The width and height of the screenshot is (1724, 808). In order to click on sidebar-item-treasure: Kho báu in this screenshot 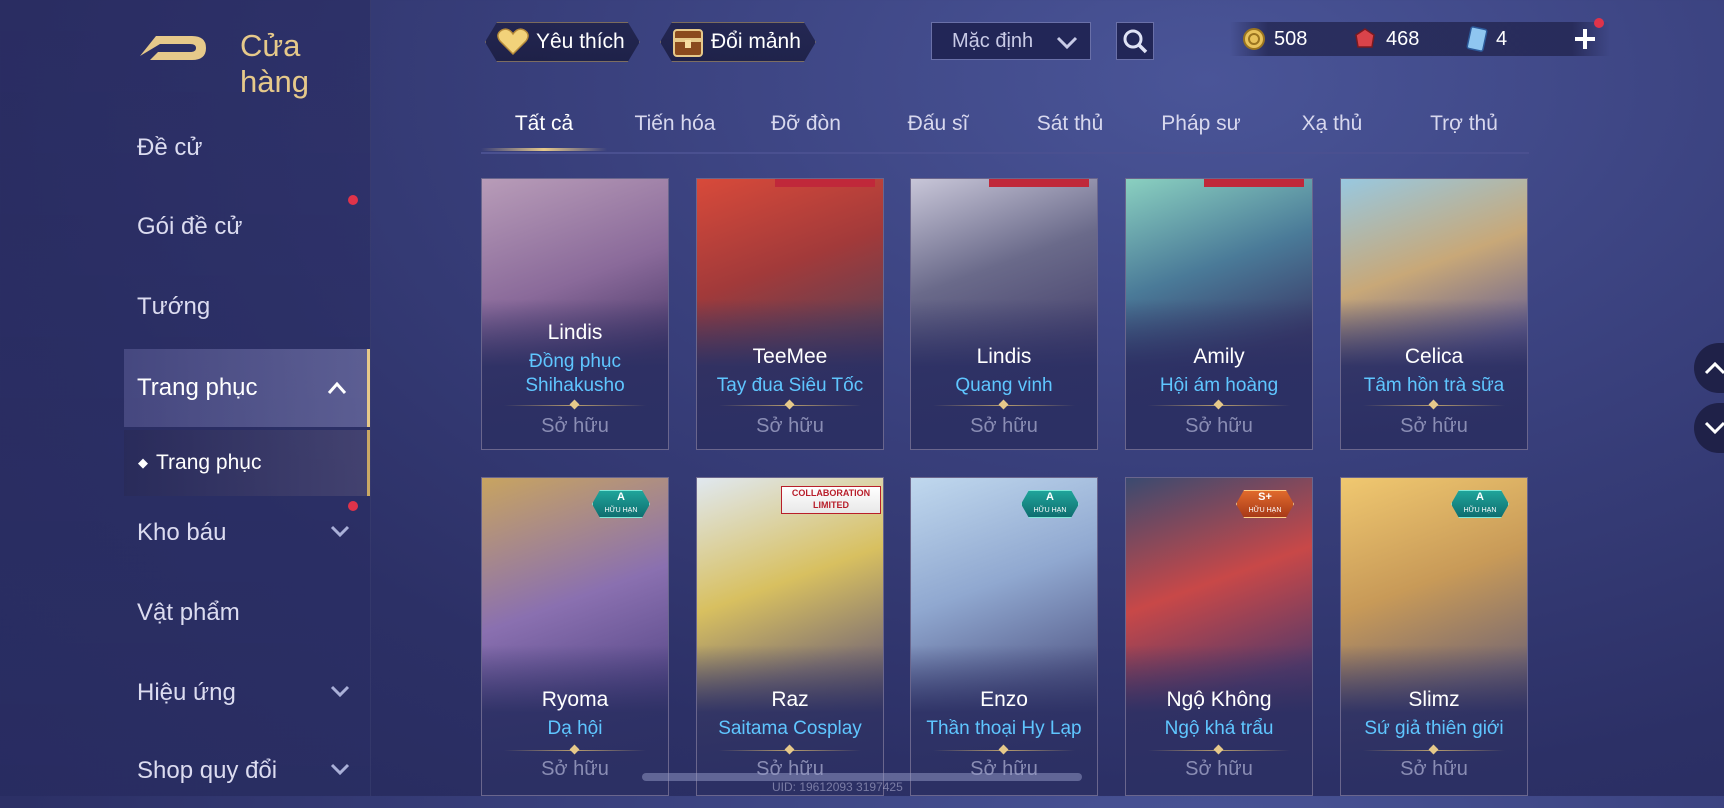, I will do `click(185, 533)`.